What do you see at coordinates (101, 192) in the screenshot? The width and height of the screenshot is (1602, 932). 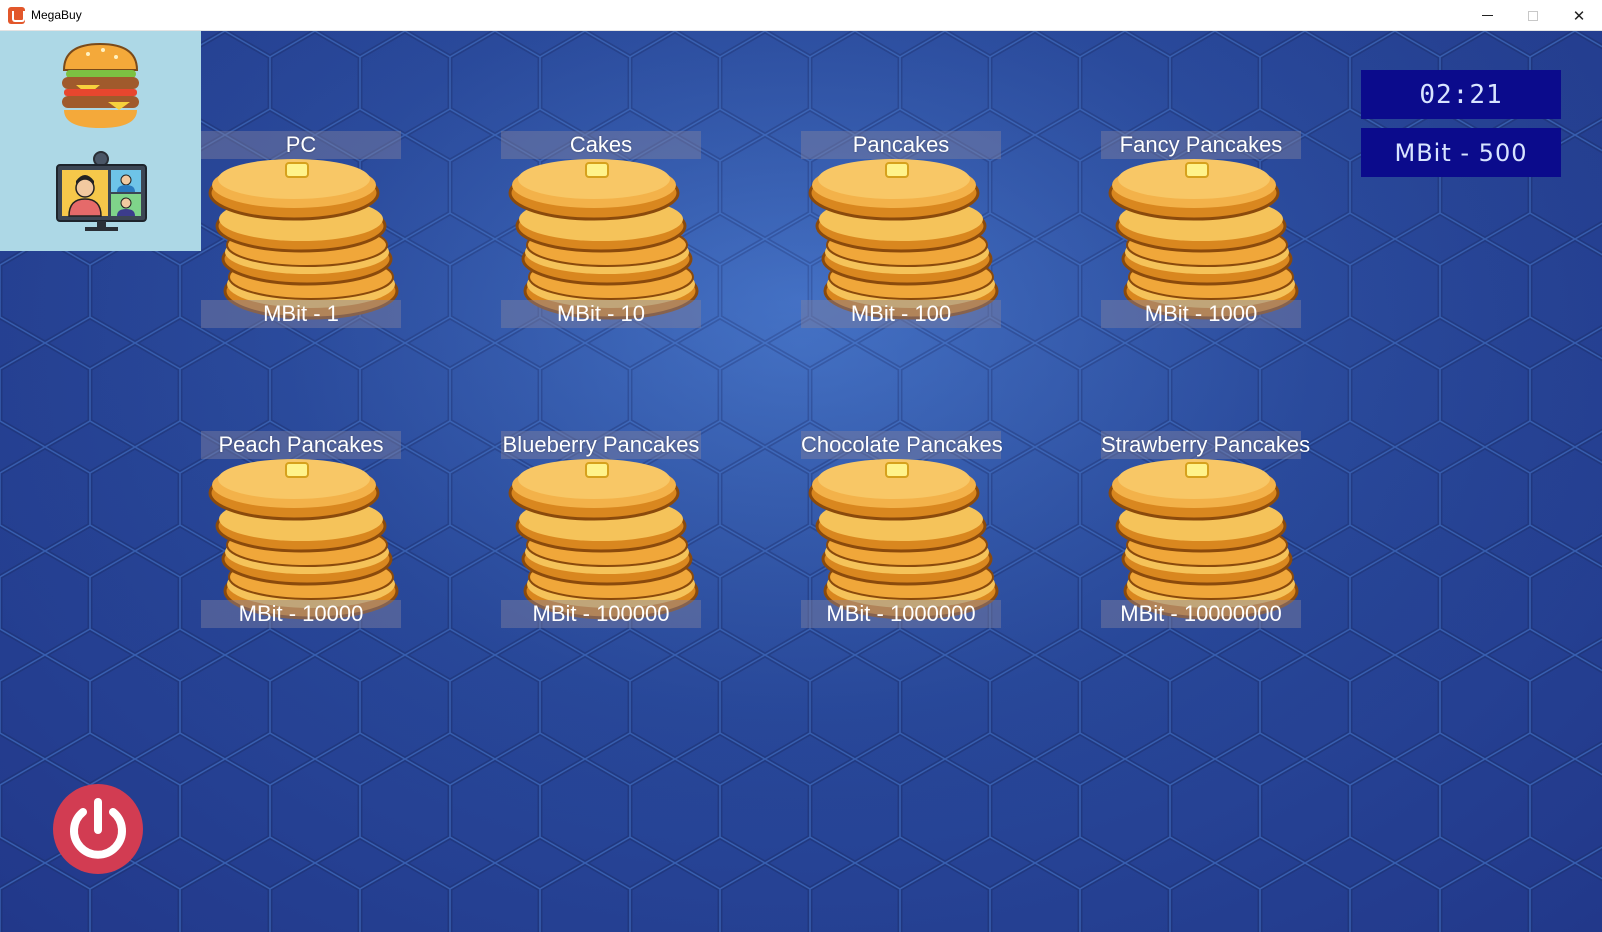 I see `video-call-icon` at bounding box center [101, 192].